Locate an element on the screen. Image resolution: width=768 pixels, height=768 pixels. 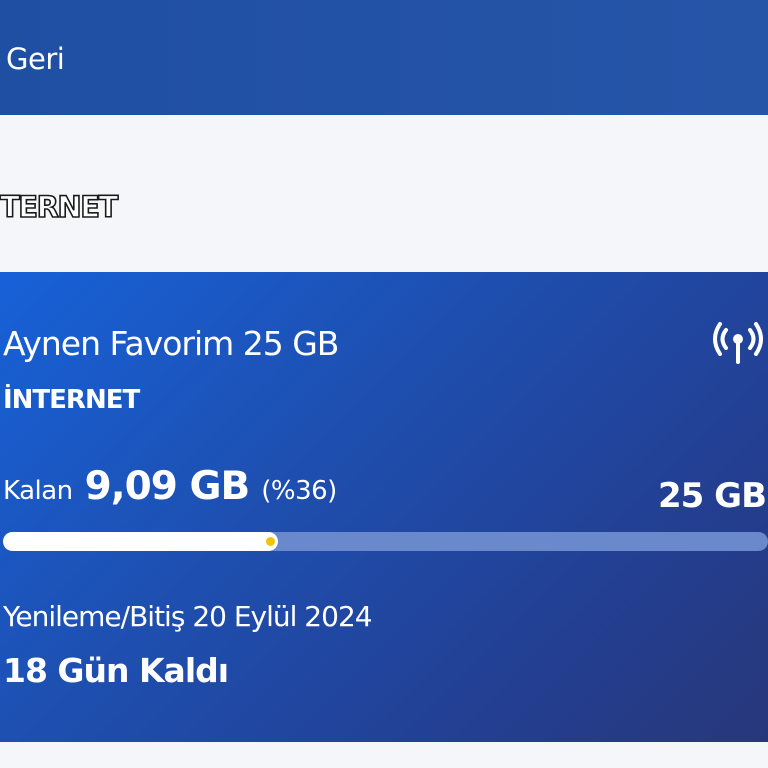
remaining-value: 9,09 GB is located at coordinates (167, 486).